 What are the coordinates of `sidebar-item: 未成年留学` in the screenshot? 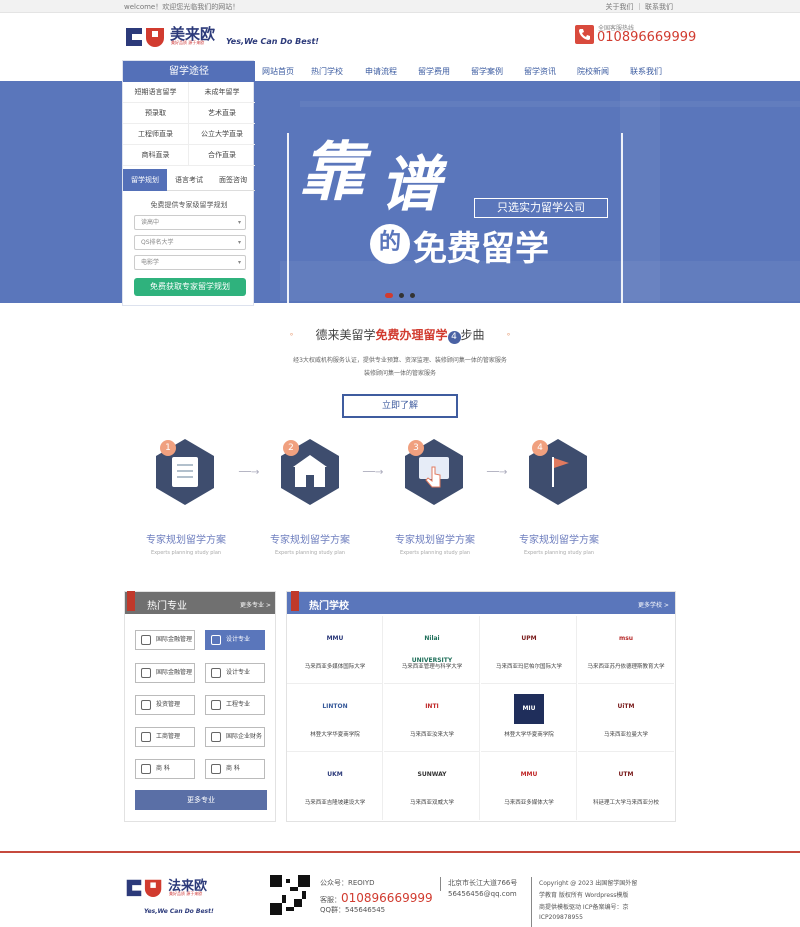 It's located at (222, 92).